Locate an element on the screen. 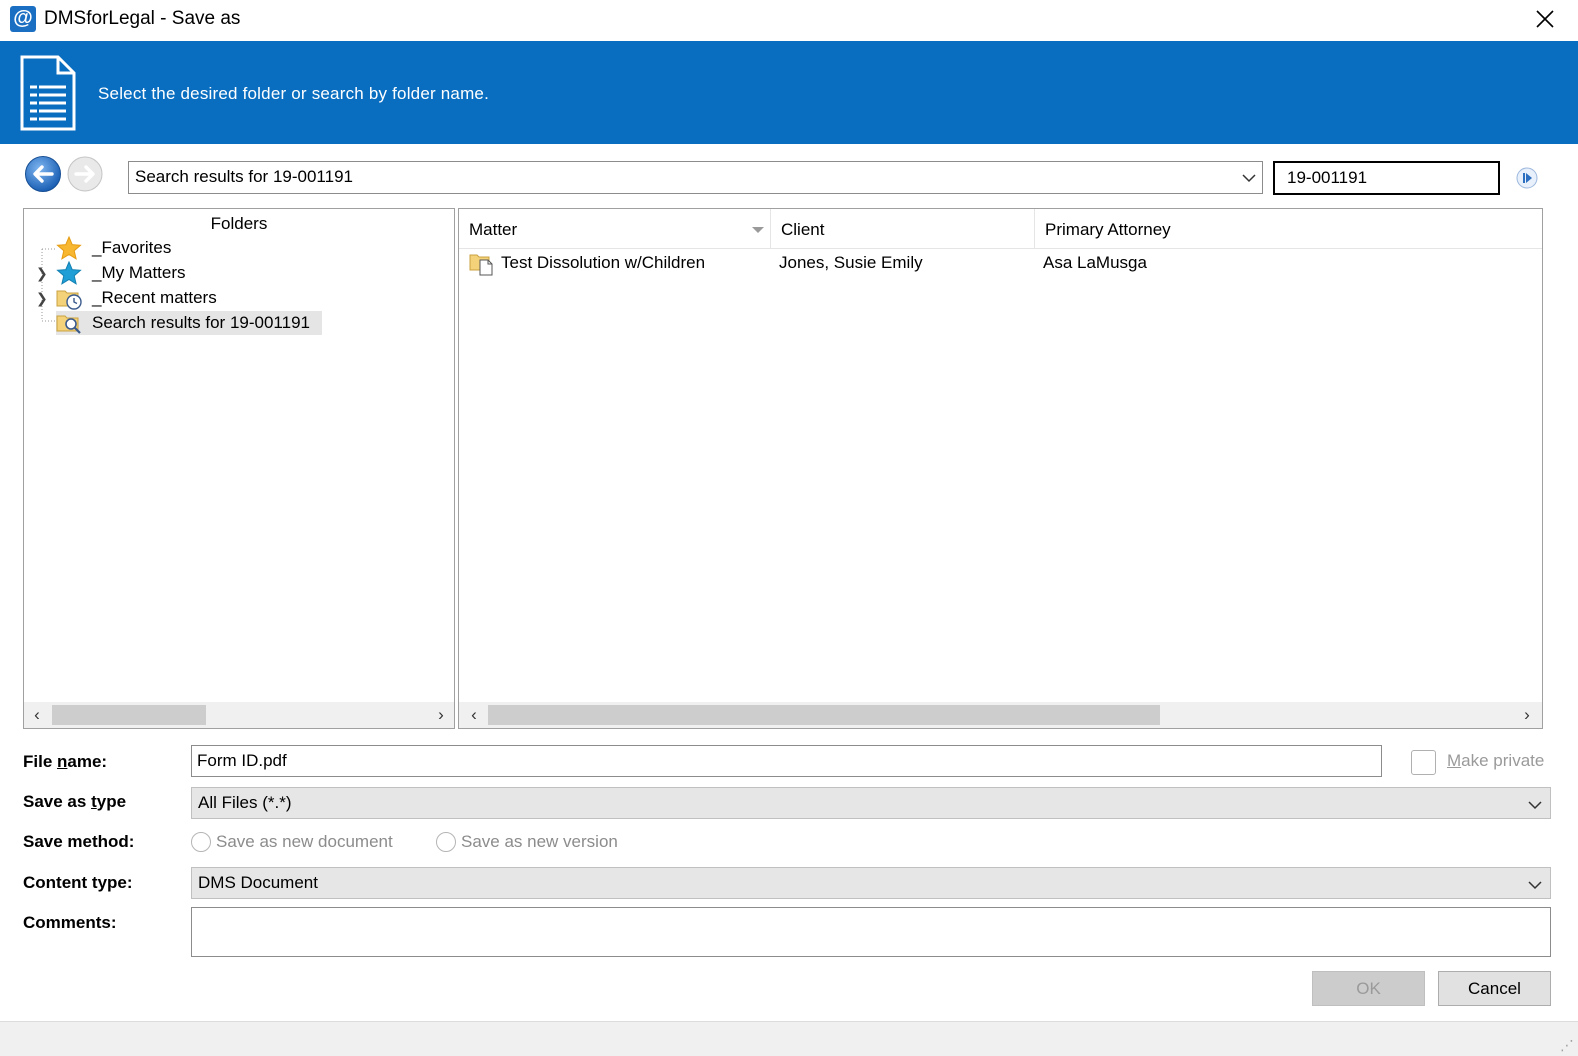 This screenshot has width=1578, height=1056. column-header-matter: Matter is located at coordinates (615, 229).